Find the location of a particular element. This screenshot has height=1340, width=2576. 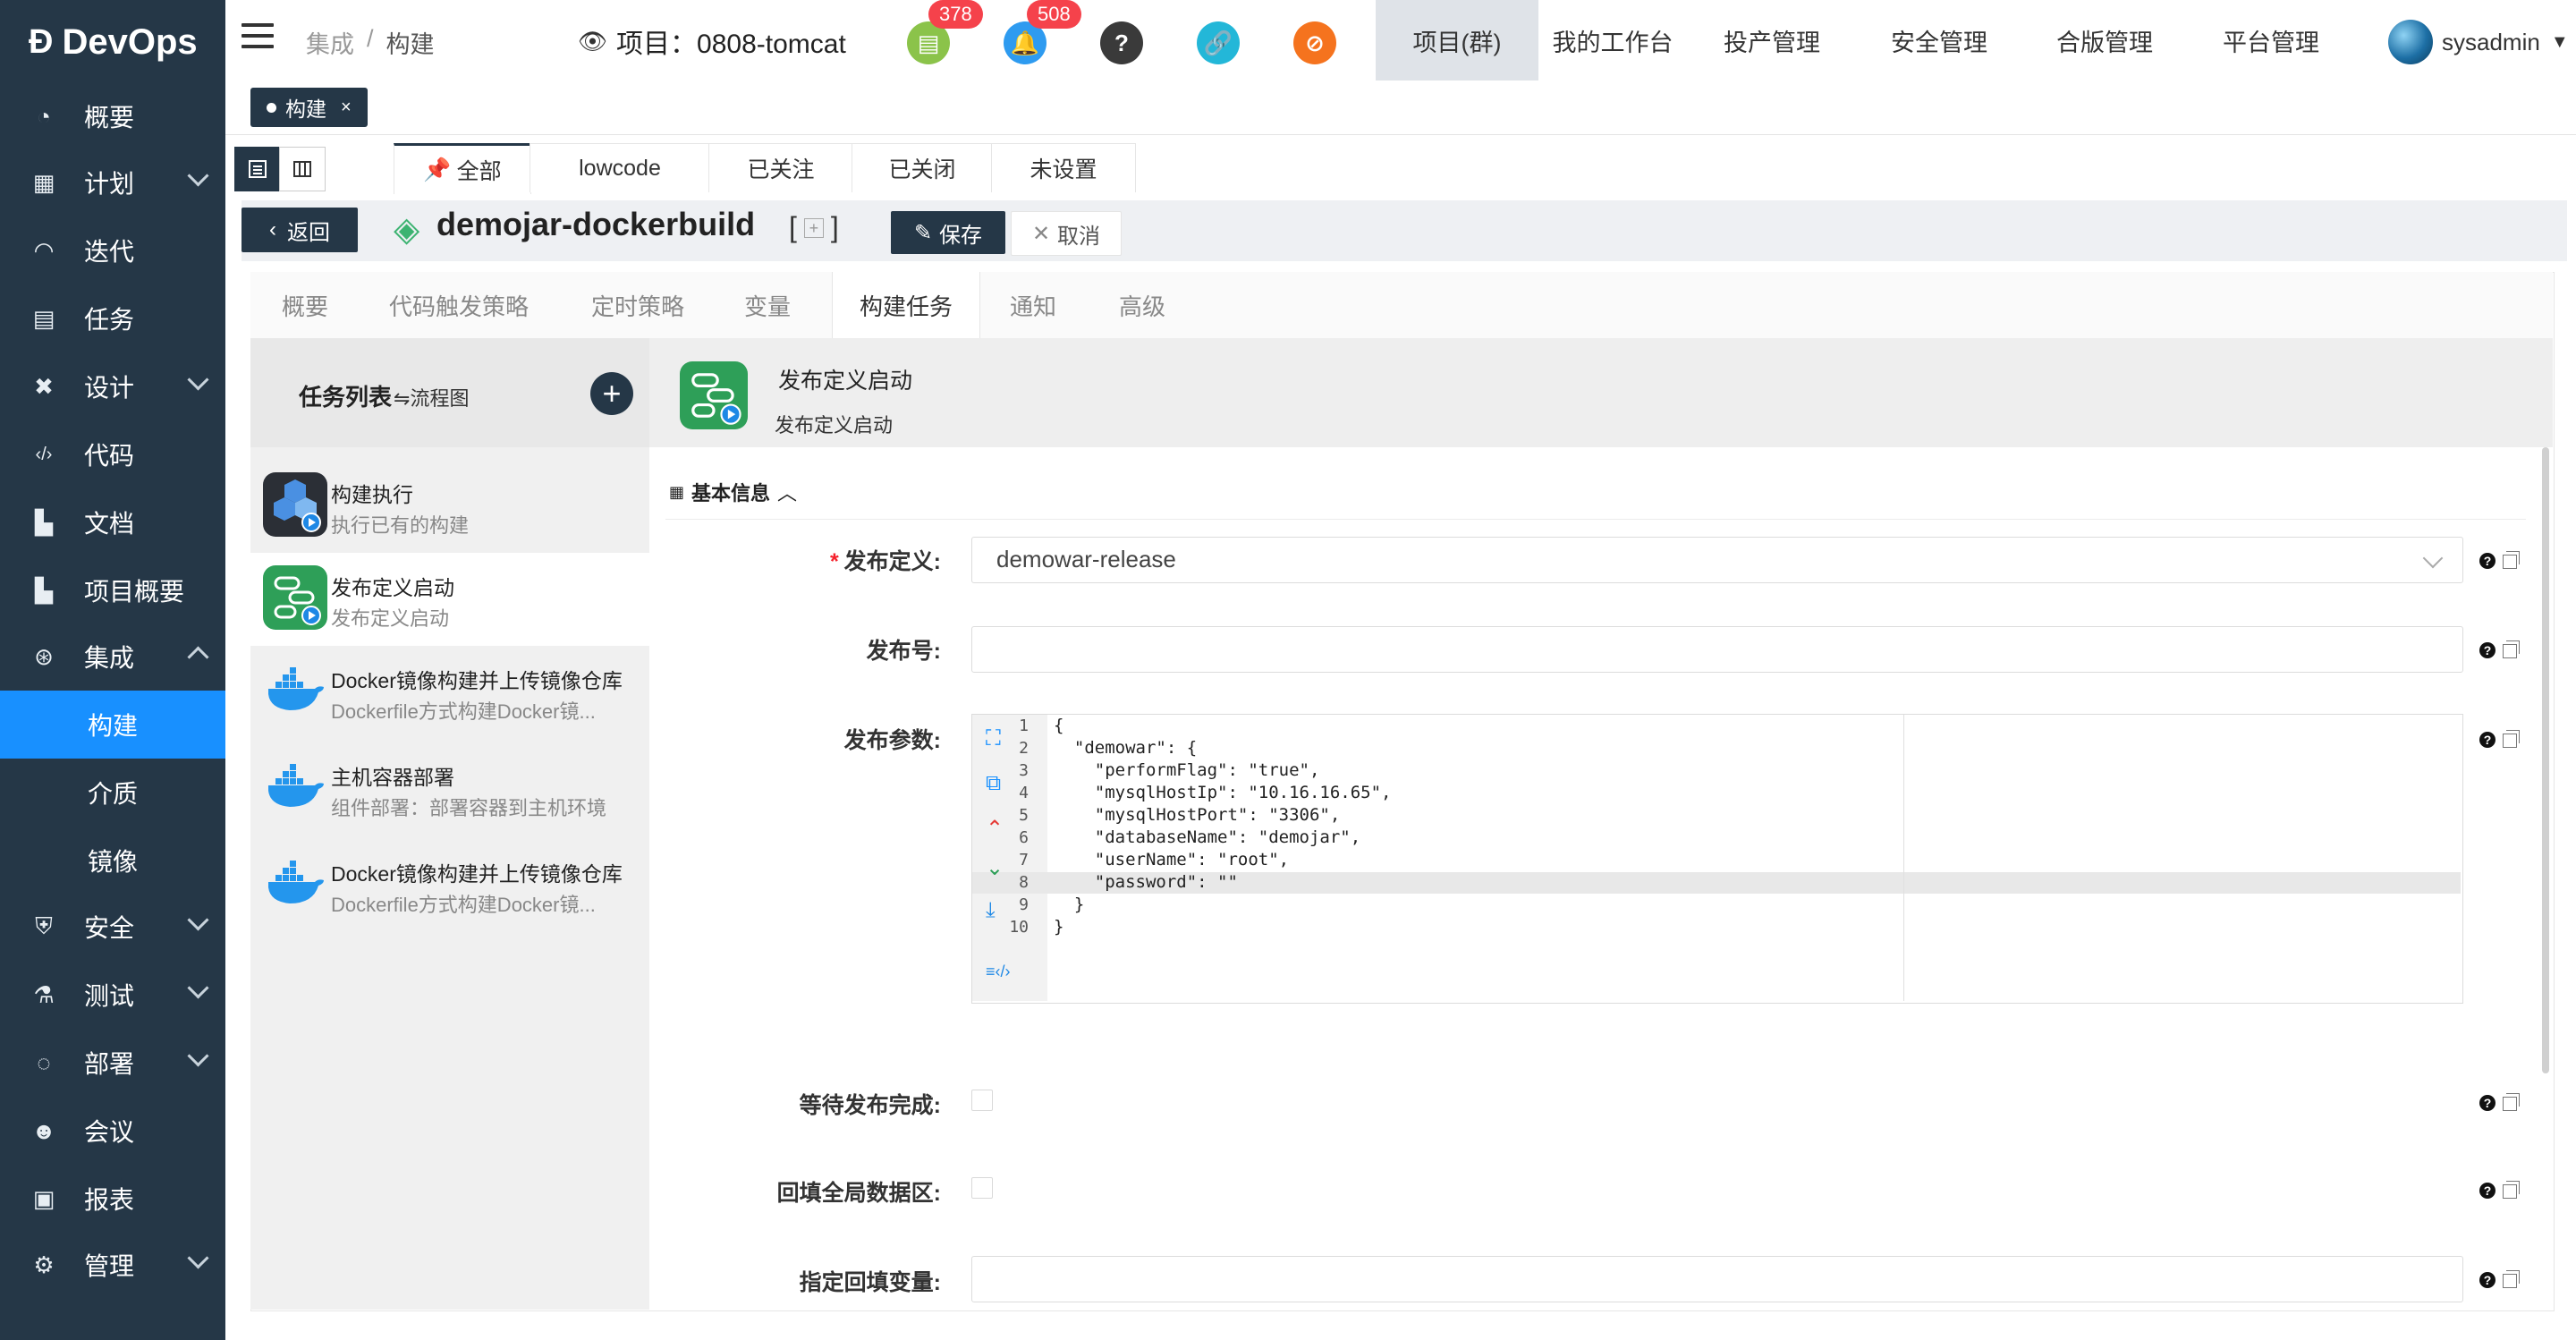

filter-tab-following: 已关注 is located at coordinates (780, 167).